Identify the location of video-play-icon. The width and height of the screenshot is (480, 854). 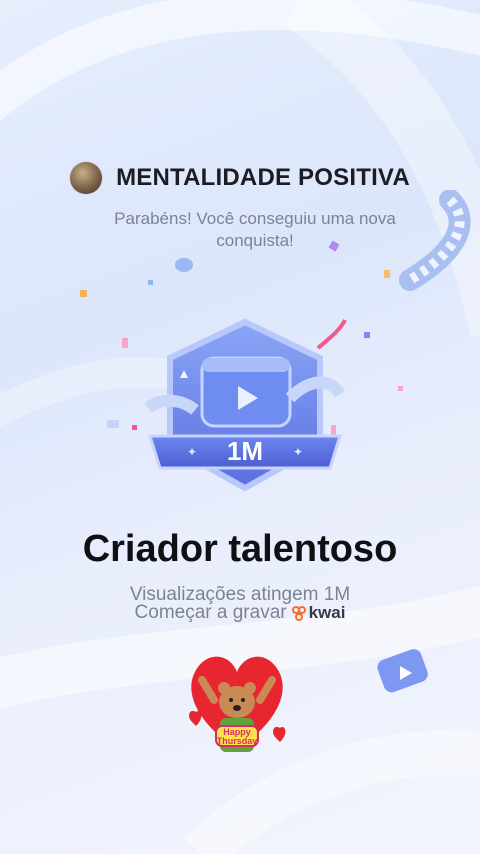
(402, 671).